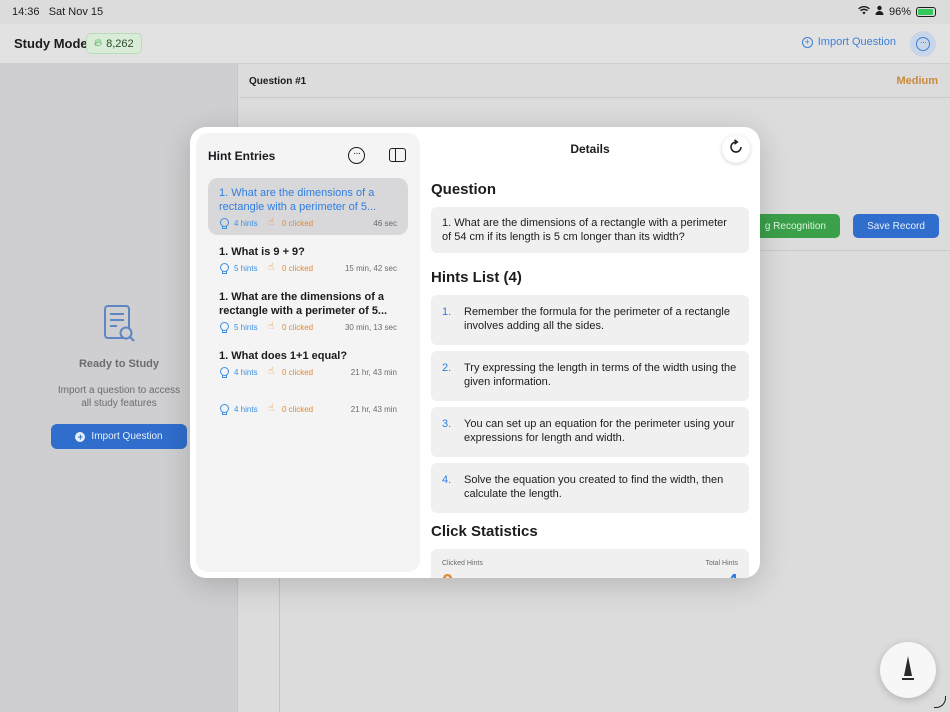 The height and width of the screenshot is (712, 950). Describe the element at coordinates (58, 12) in the screenshot. I see `status-time: 14:36 Sat Nov 15` at that location.